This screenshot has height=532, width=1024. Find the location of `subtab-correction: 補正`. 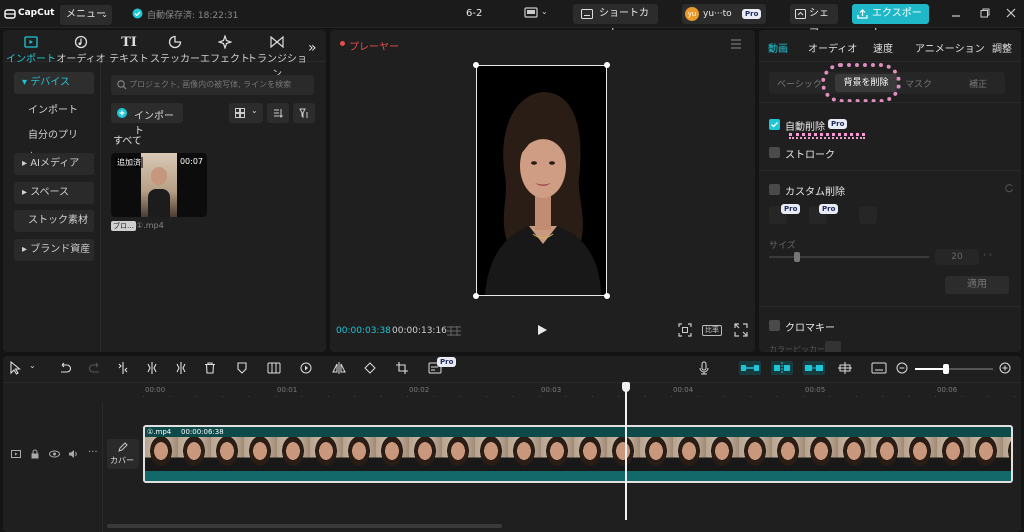

subtab-correction: 補正 is located at coordinates (978, 83).